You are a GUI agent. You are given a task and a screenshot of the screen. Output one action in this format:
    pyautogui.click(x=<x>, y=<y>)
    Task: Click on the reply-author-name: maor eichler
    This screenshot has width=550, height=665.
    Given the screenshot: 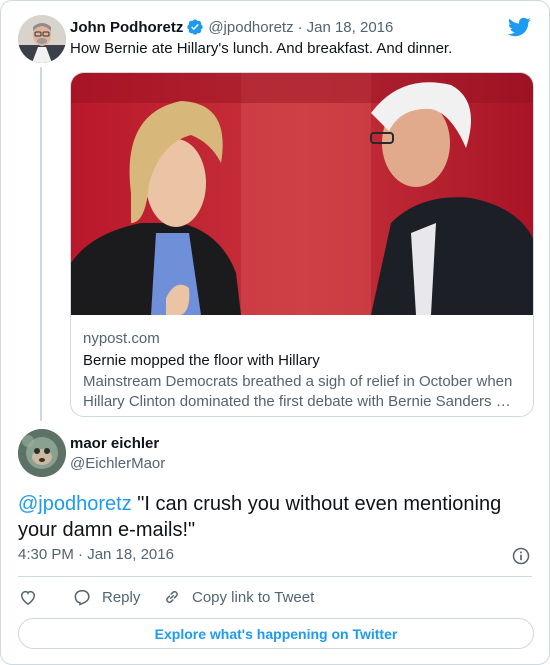 What is the action you would take?
    pyautogui.click(x=114, y=443)
    